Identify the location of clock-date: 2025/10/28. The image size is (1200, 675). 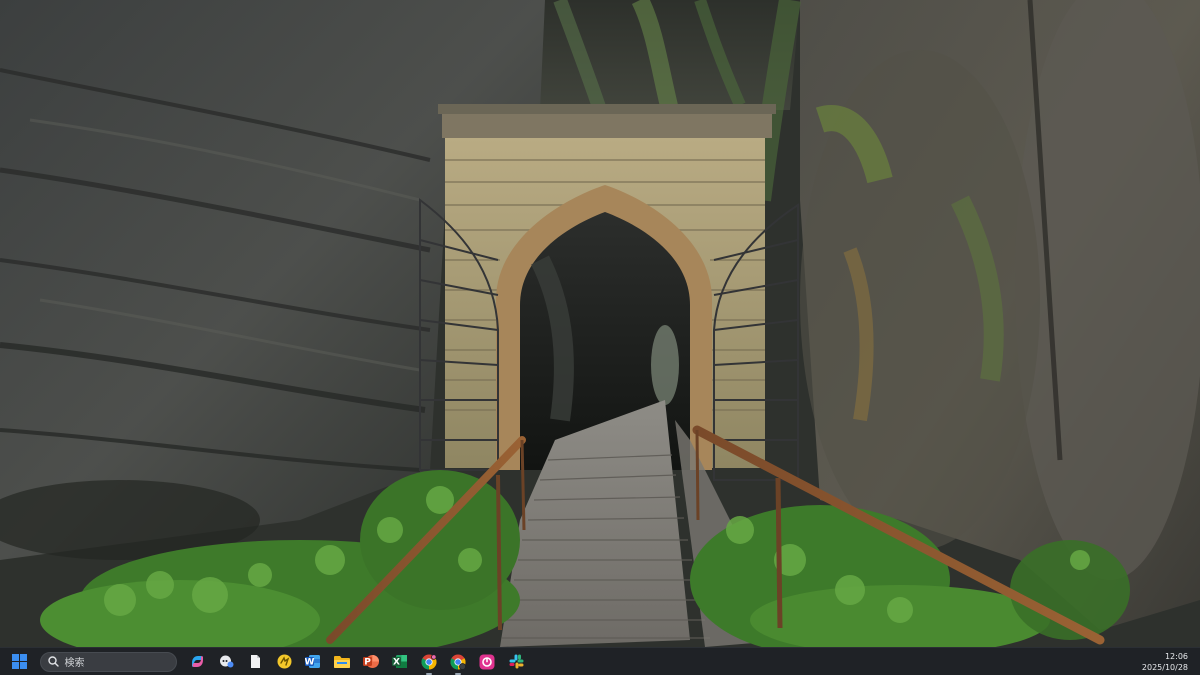
(1164, 667).